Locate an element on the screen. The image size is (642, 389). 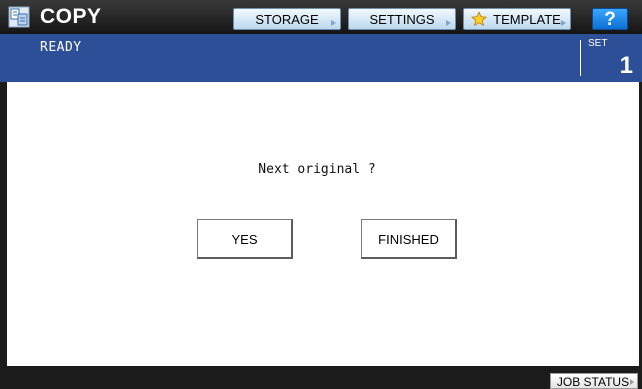
template-button: TEMPLATE is located at coordinates (517, 19).